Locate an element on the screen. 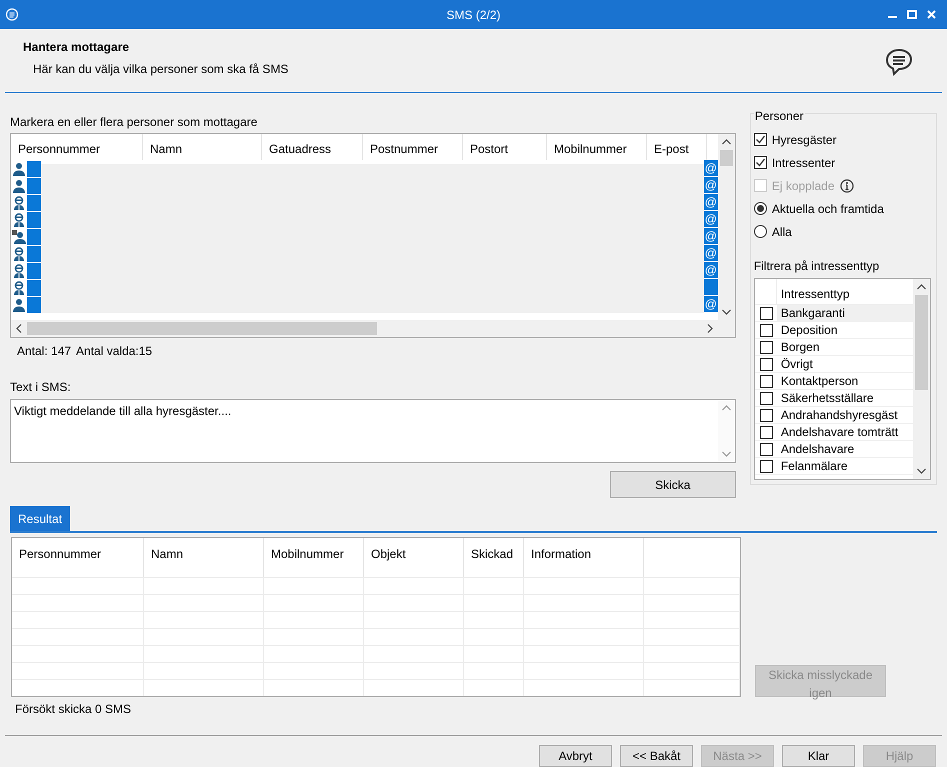 The width and height of the screenshot is (947, 767). option-label: Hyresgäster is located at coordinates (804, 140).